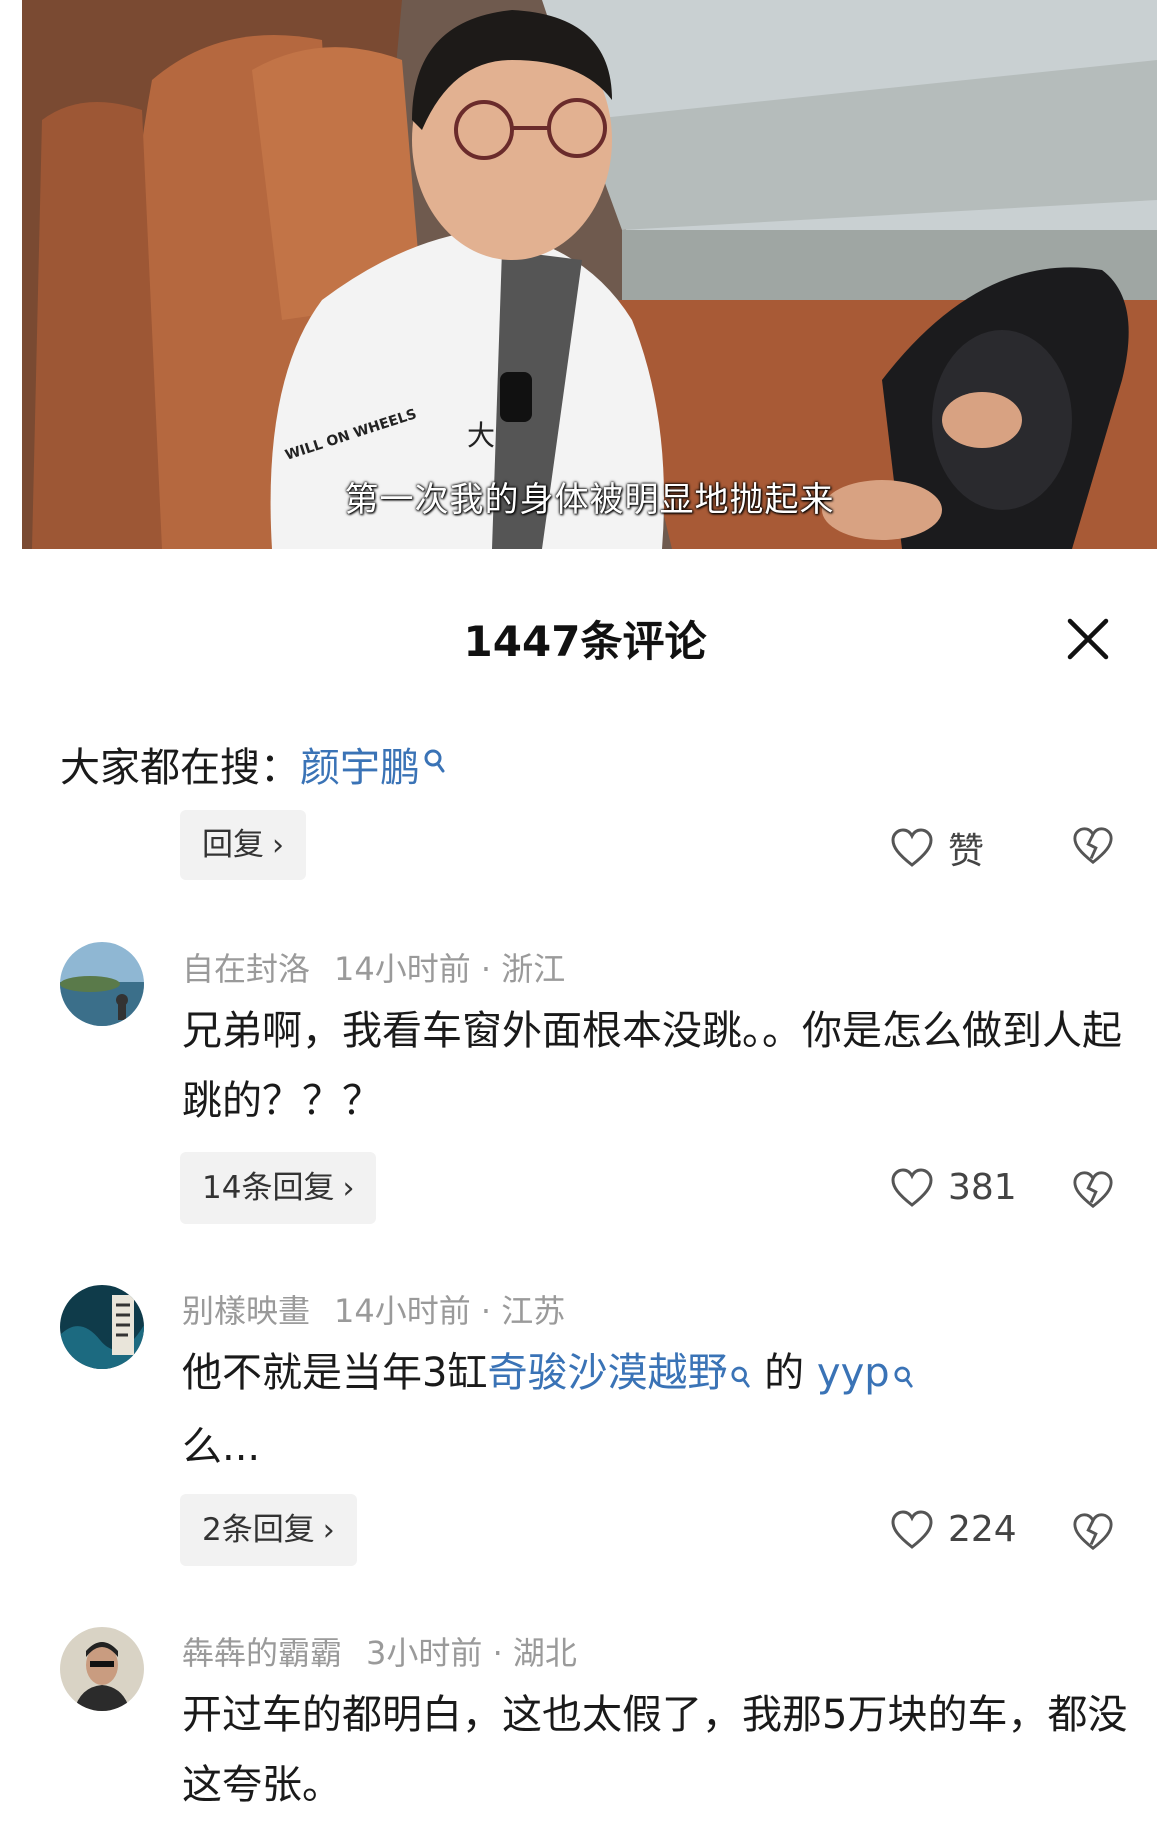  Describe the element at coordinates (533, 969) in the screenshot. I see `comment-location: 浙江` at that location.